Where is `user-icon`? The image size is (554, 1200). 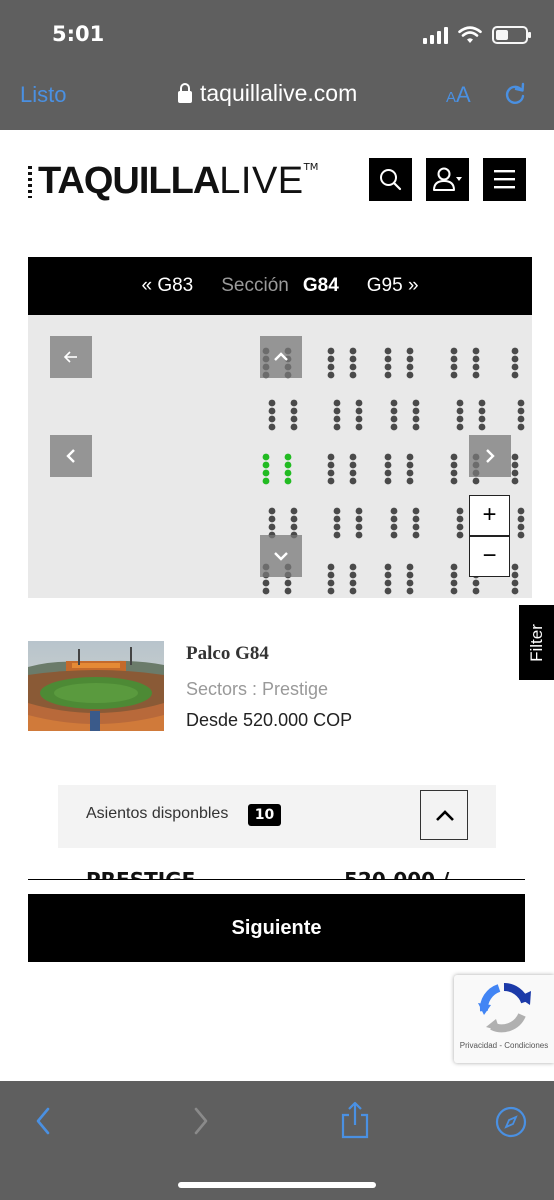
user-icon is located at coordinates (447, 179).